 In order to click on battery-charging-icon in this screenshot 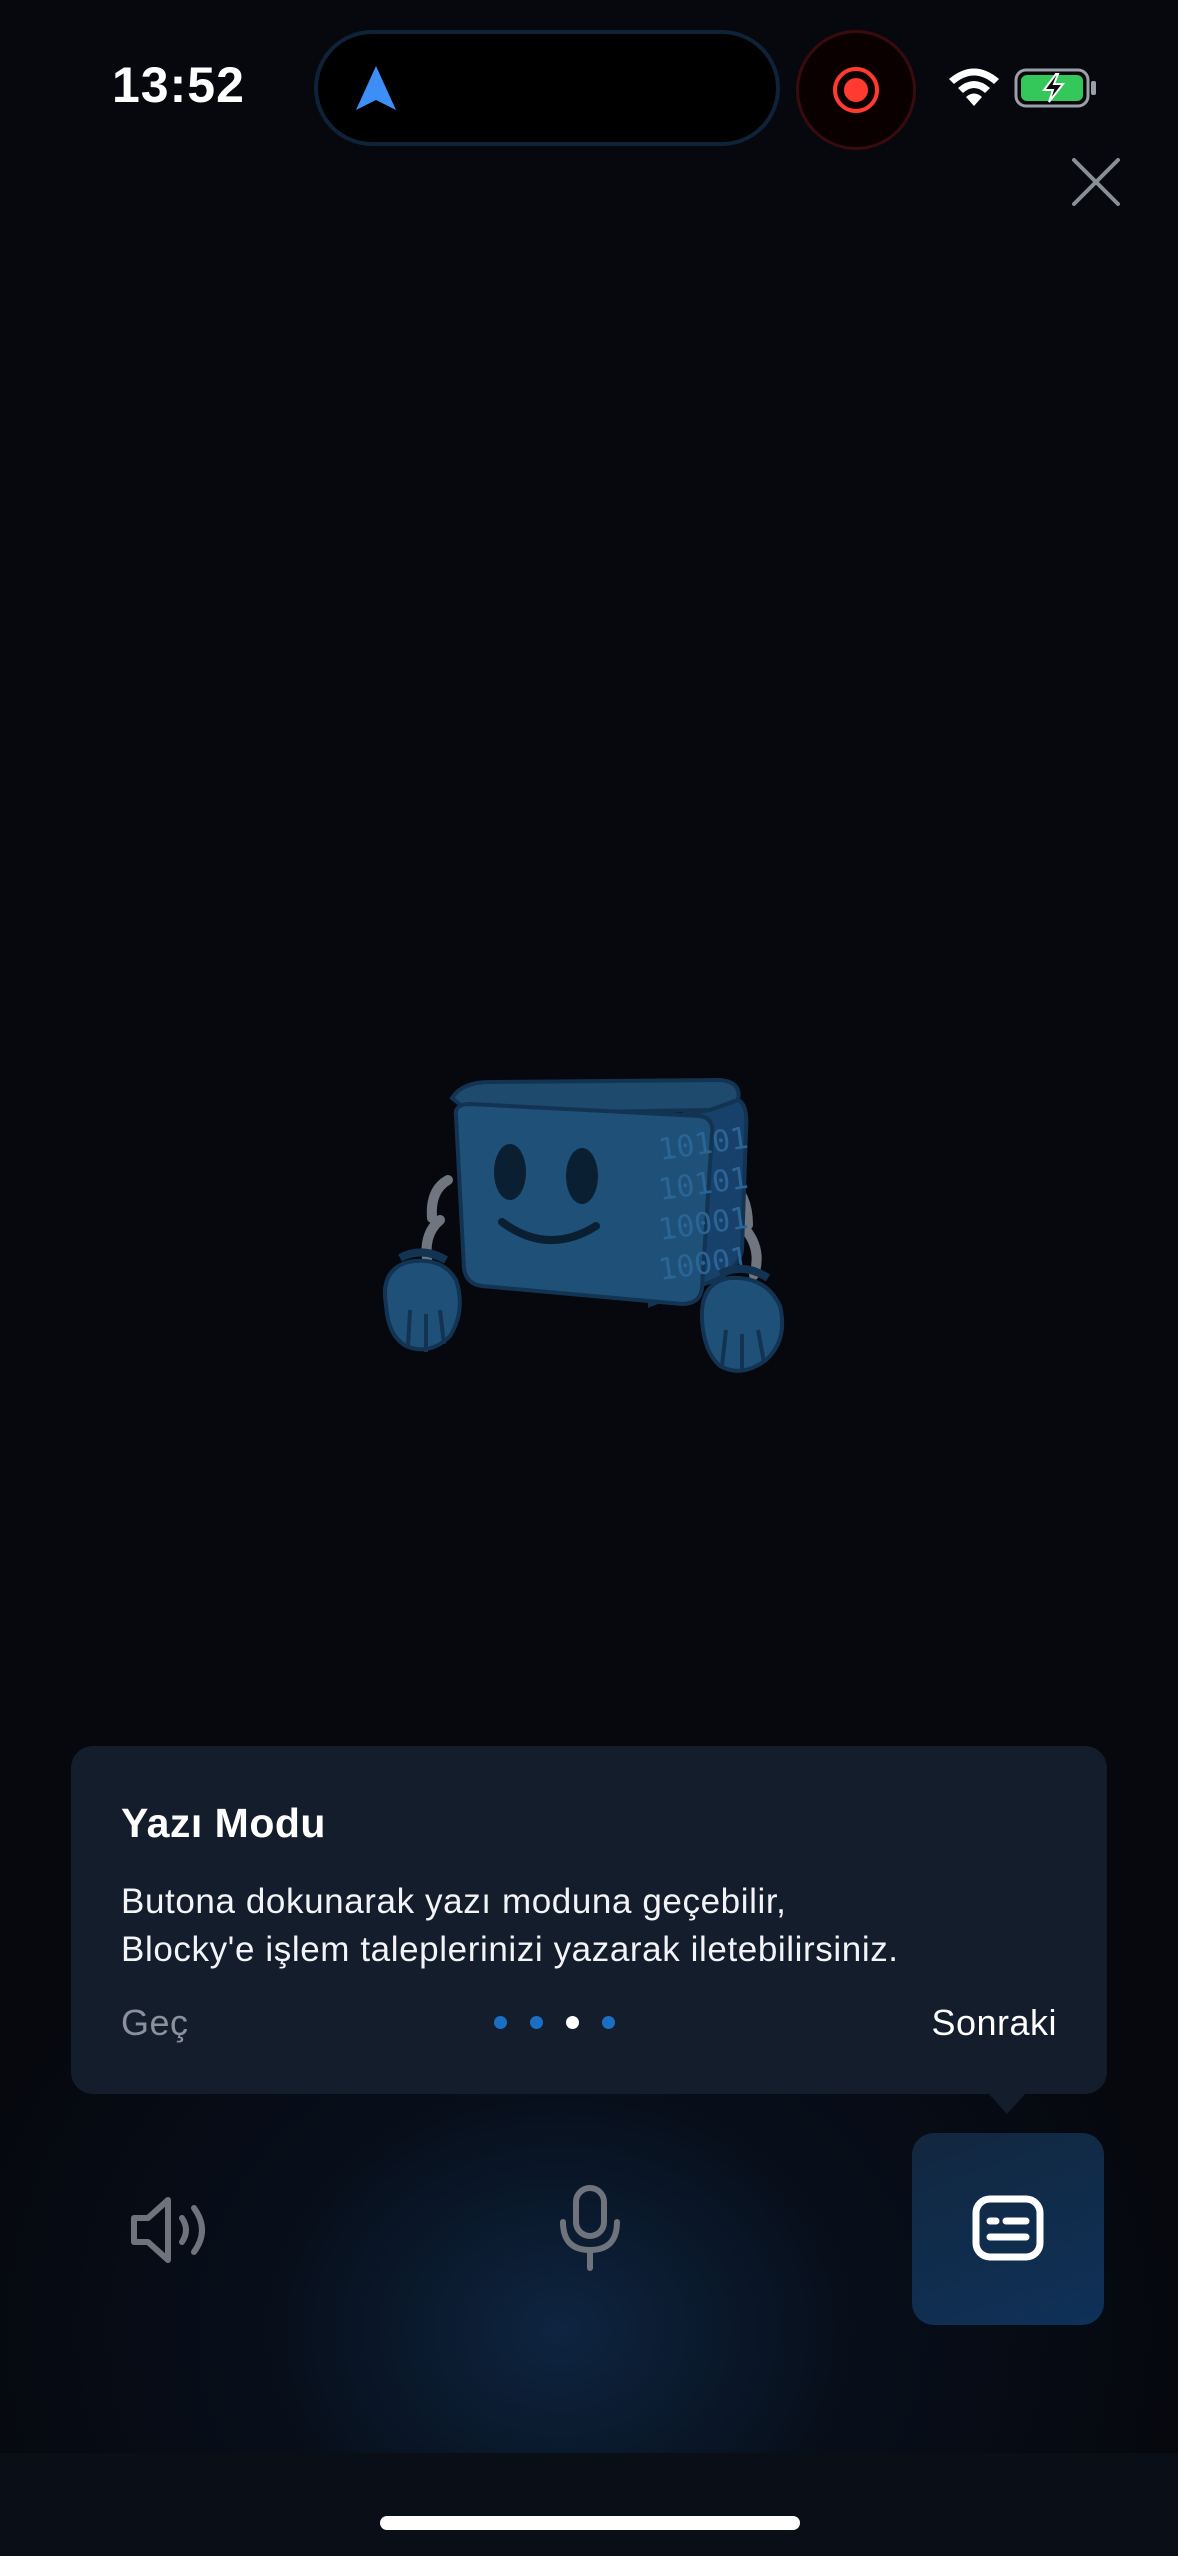, I will do `click(1055, 88)`.